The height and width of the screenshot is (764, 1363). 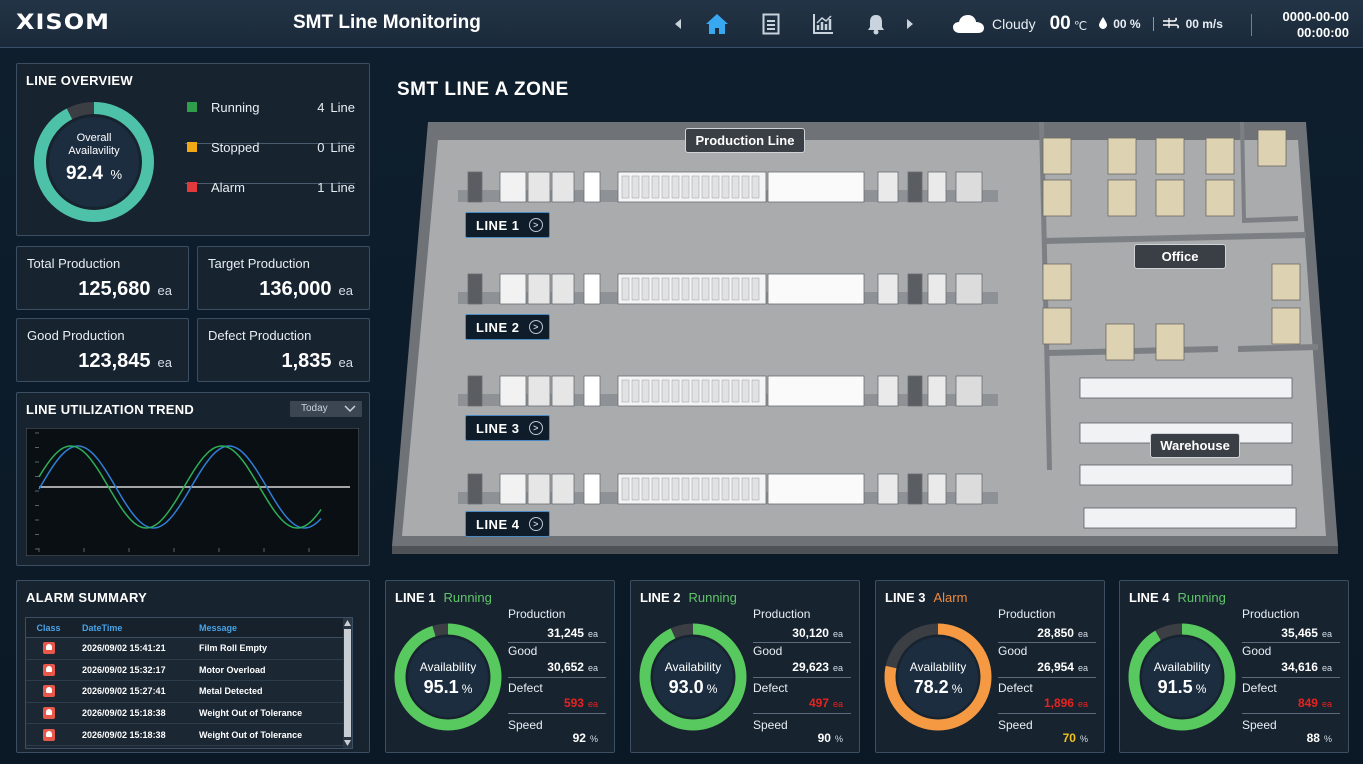 I want to click on production-value: 35,465 ea, so click(x=1306, y=633).